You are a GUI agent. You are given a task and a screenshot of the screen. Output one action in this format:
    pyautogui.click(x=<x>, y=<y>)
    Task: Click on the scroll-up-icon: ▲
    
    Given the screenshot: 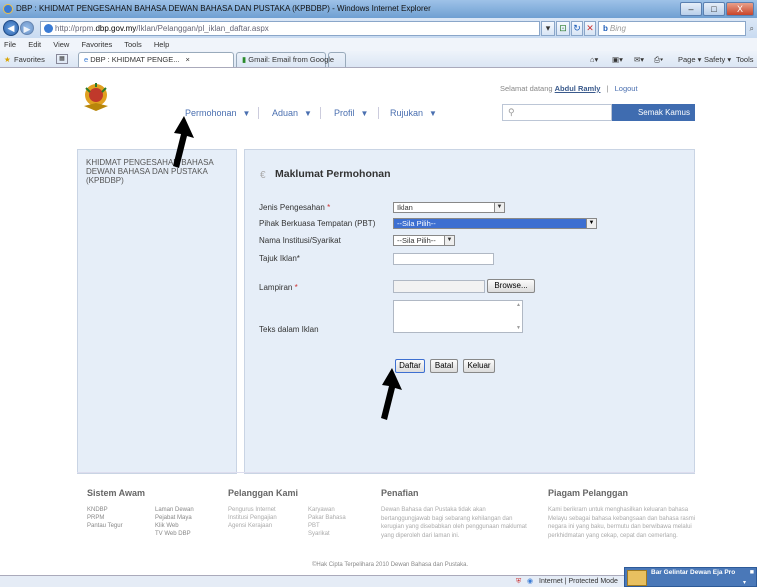 What is the action you would take?
    pyautogui.click(x=518, y=305)
    